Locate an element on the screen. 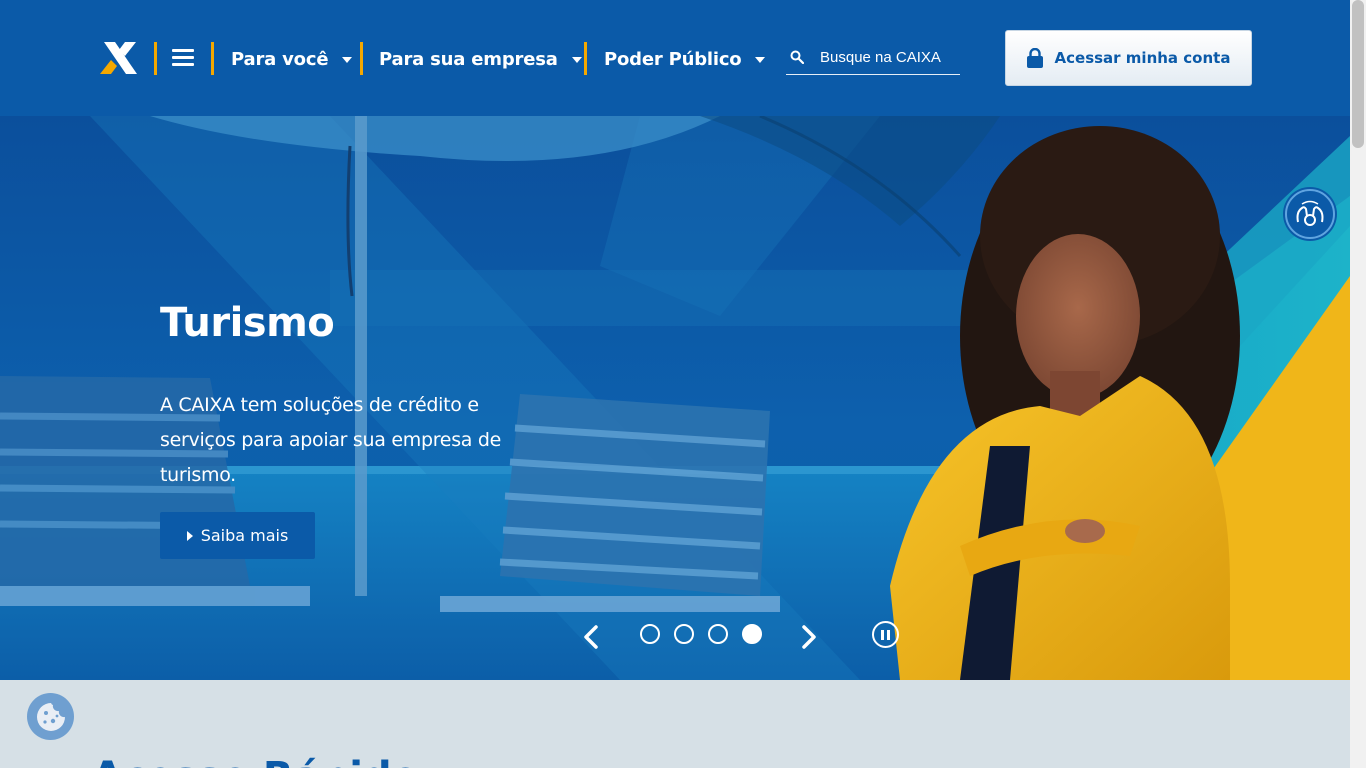  pause-icon-bar is located at coordinates (888, 634).